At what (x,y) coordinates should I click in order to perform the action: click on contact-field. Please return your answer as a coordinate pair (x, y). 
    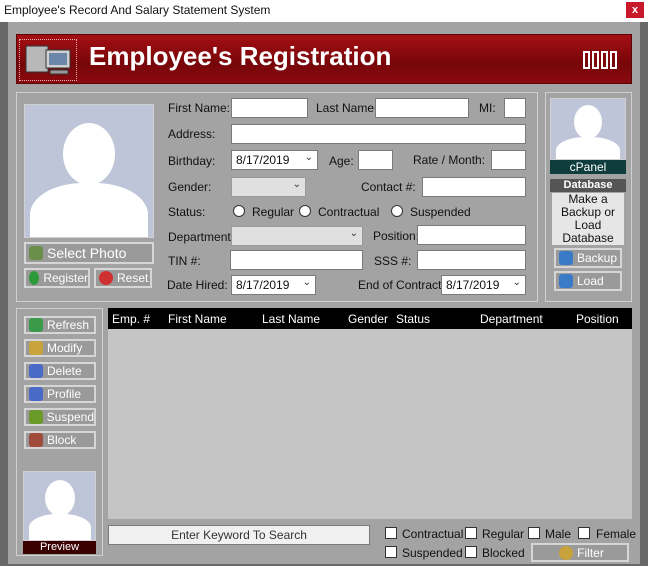
    Looking at the image, I should click on (474, 187).